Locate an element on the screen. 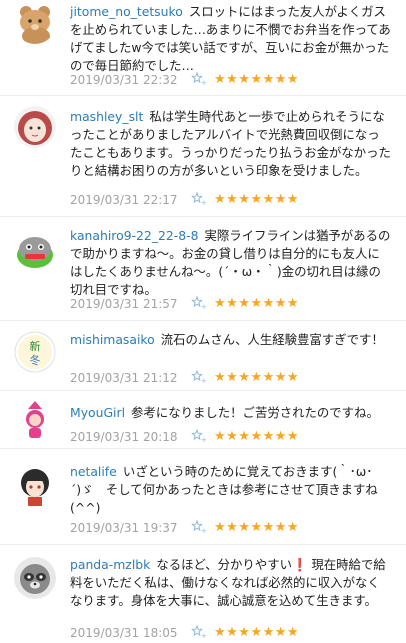  comment-body: MyouGirl 参考になりました！ご苦労されたのですね。 is located at coordinates (231, 413).